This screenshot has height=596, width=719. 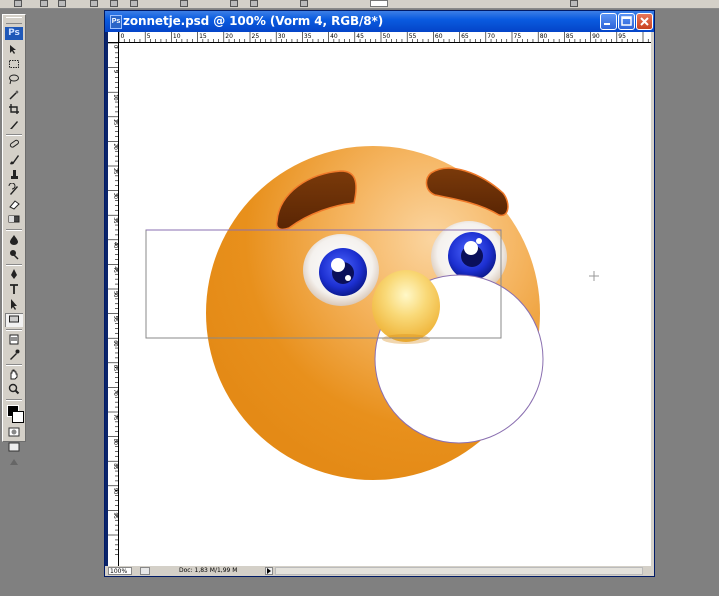 What do you see at coordinates (14, 275) in the screenshot?
I see `pen-tool-icon` at bounding box center [14, 275].